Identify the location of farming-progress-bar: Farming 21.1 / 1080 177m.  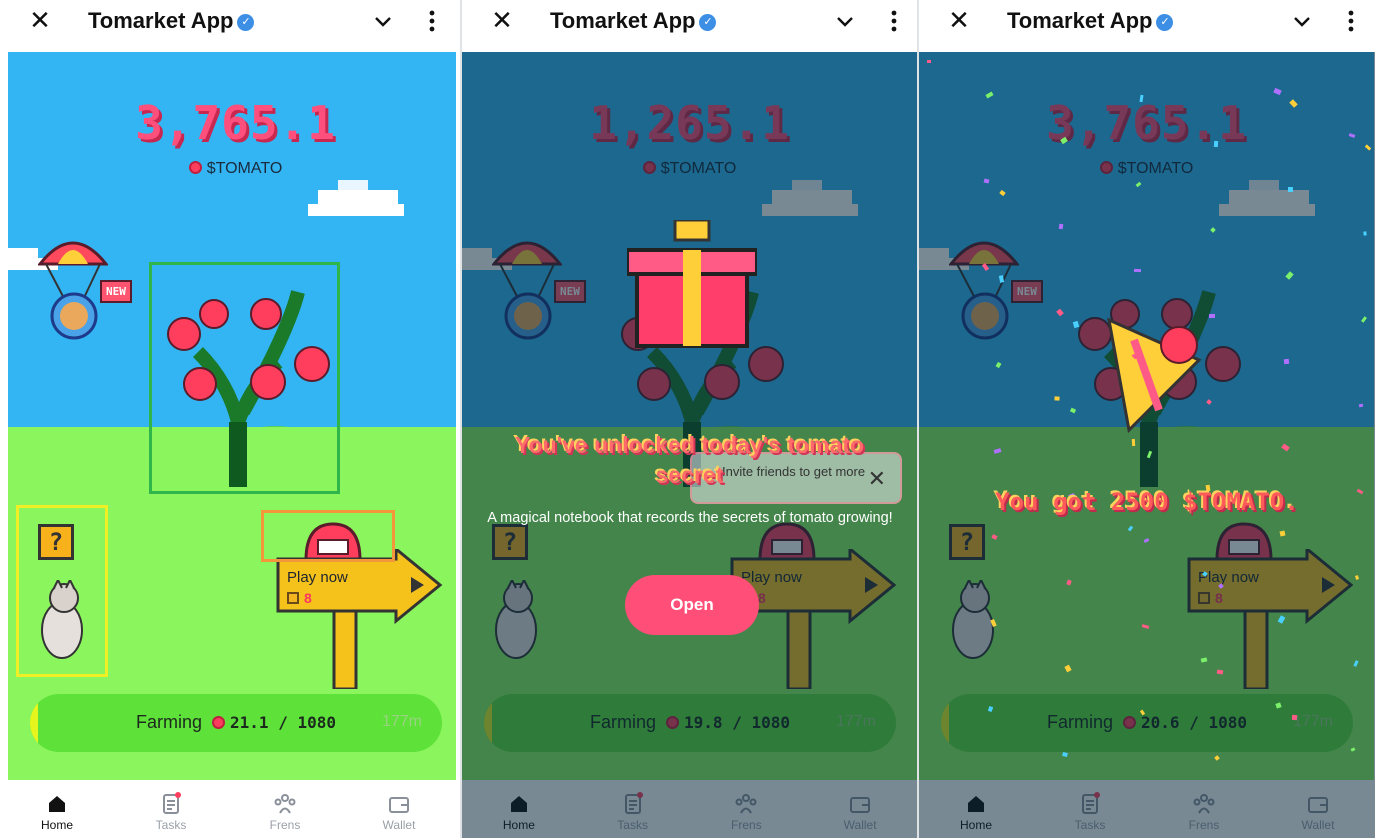
(236, 723).